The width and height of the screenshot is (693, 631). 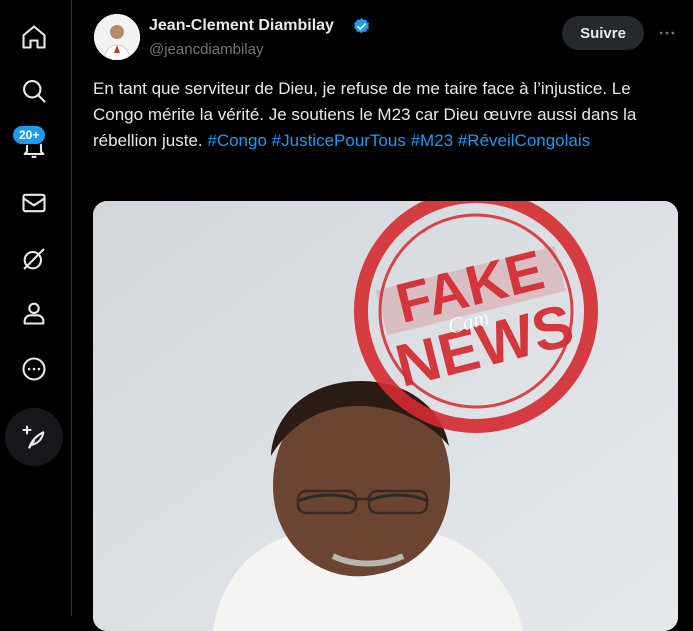 I want to click on hashtag-link: #RéveilCongolais, so click(x=524, y=140).